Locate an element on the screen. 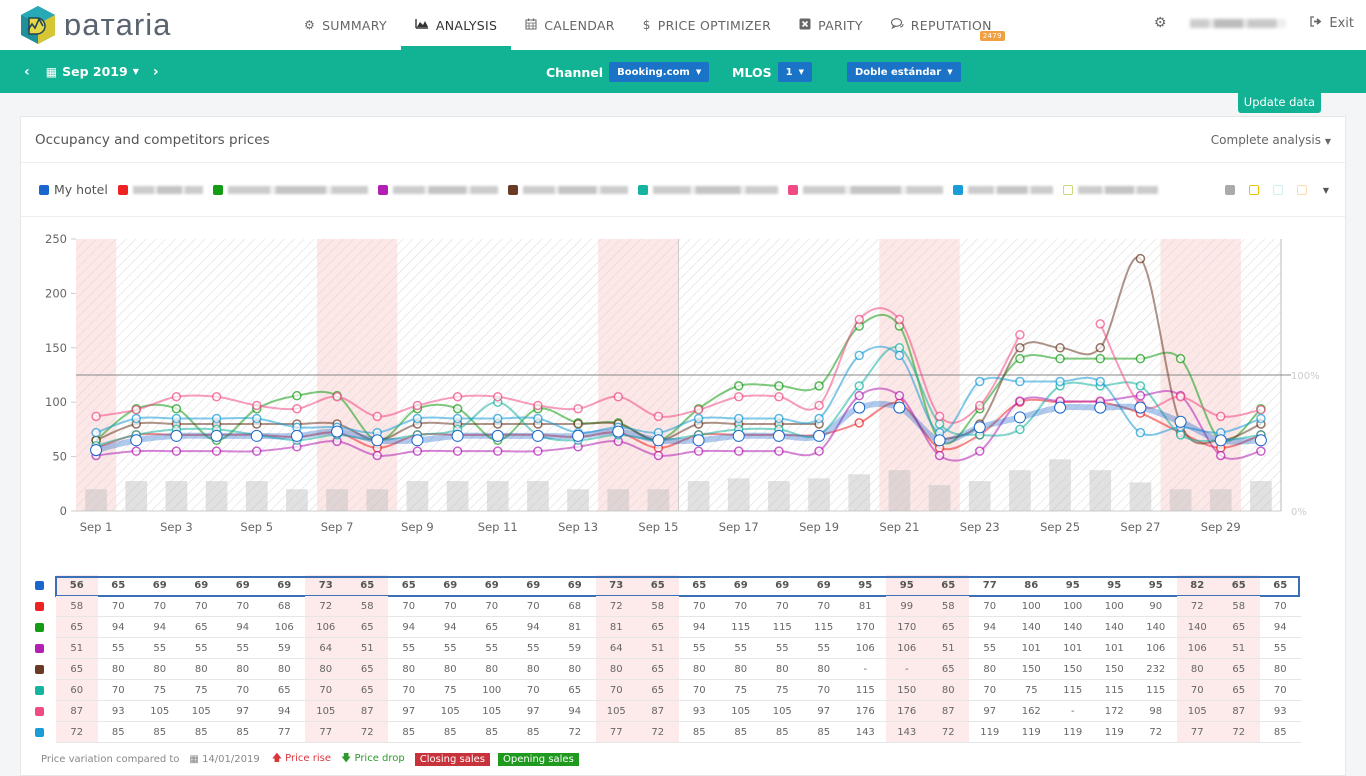 The width and height of the screenshot is (1366, 776). price-cell: 170 is located at coordinates (907, 627).